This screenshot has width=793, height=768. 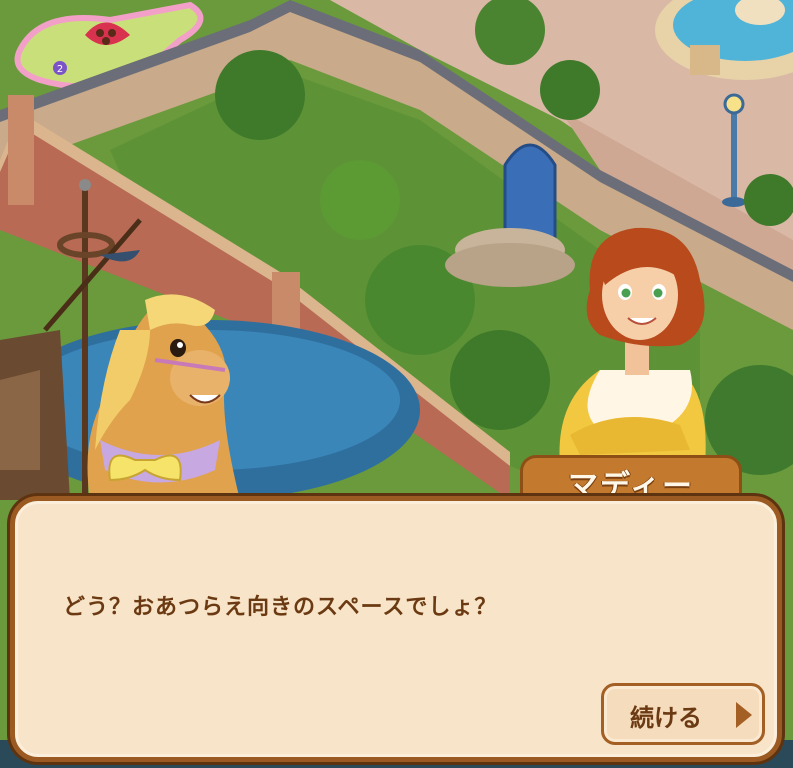 What do you see at coordinates (60, 69) in the screenshot?
I see `badge-number: 2` at bounding box center [60, 69].